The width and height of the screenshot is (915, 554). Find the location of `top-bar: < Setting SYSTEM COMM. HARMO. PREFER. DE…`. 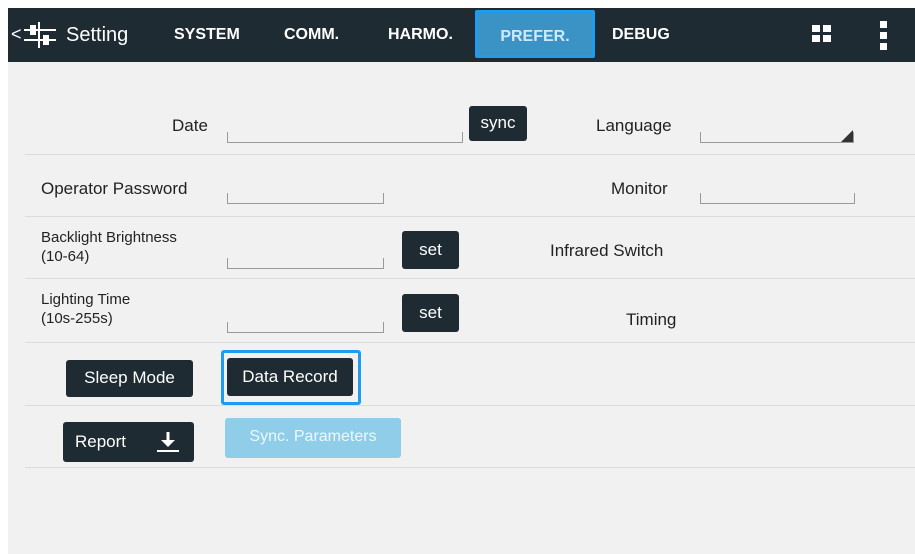

top-bar: < Setting SYSTEM COMM. HARMO. PREFER. DE… is located at coordinates (461, 35).